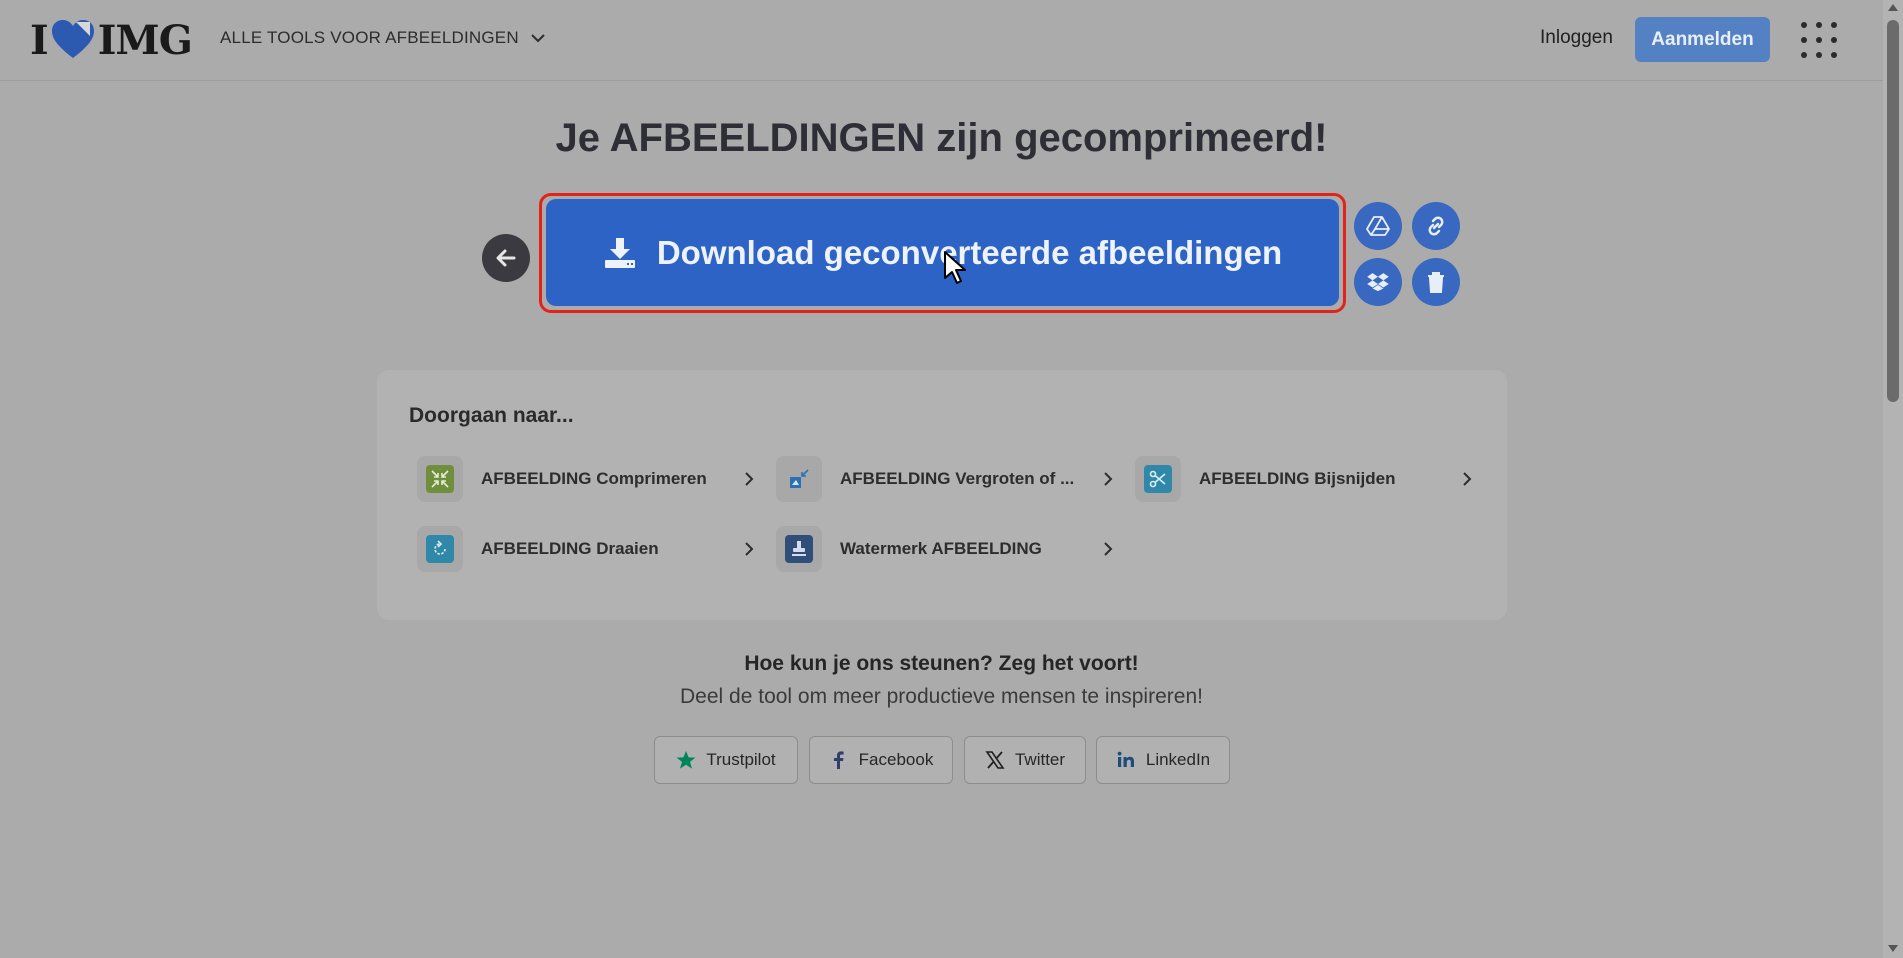 This screenshot has width=1903, height=958. I want to click on mouse-cursor-icon, so click(955, 267).